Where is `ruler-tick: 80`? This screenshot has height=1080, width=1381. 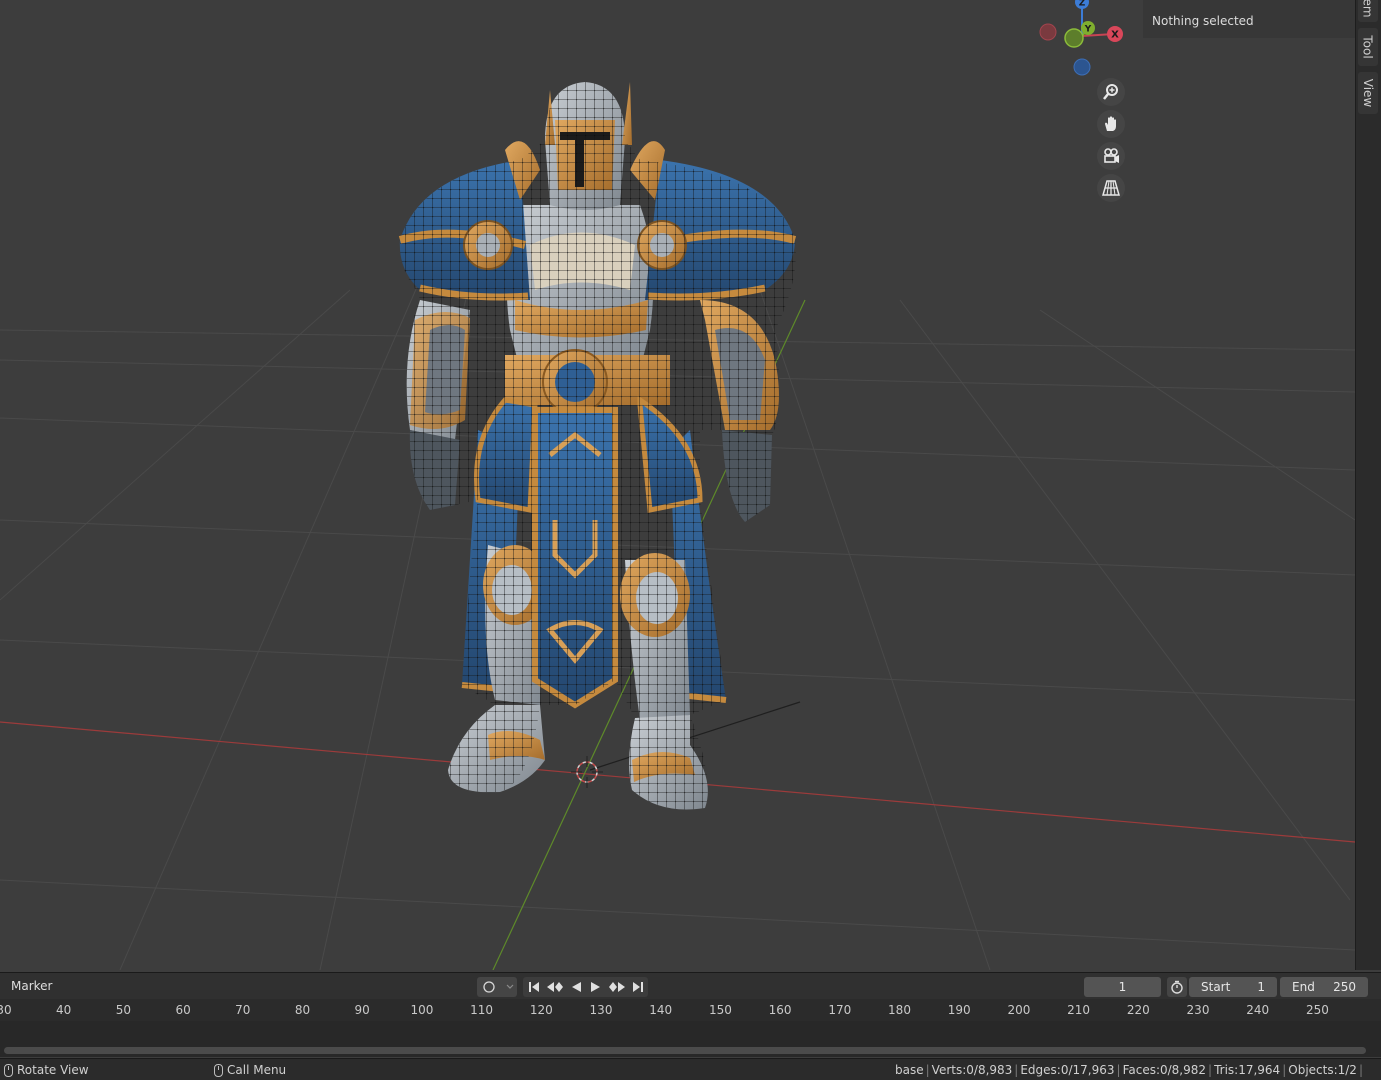 ruler-tick: 80 is located at coordinates (302, 1010).